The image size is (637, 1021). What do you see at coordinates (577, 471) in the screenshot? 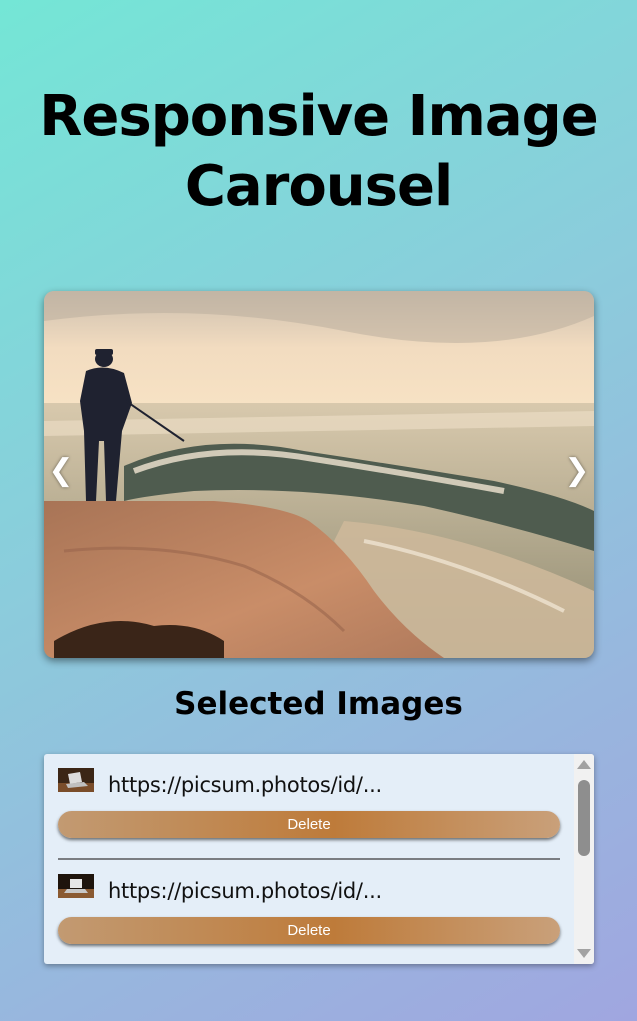
I see `next-arrow-button: ❯` at bounding box center [577, 471].